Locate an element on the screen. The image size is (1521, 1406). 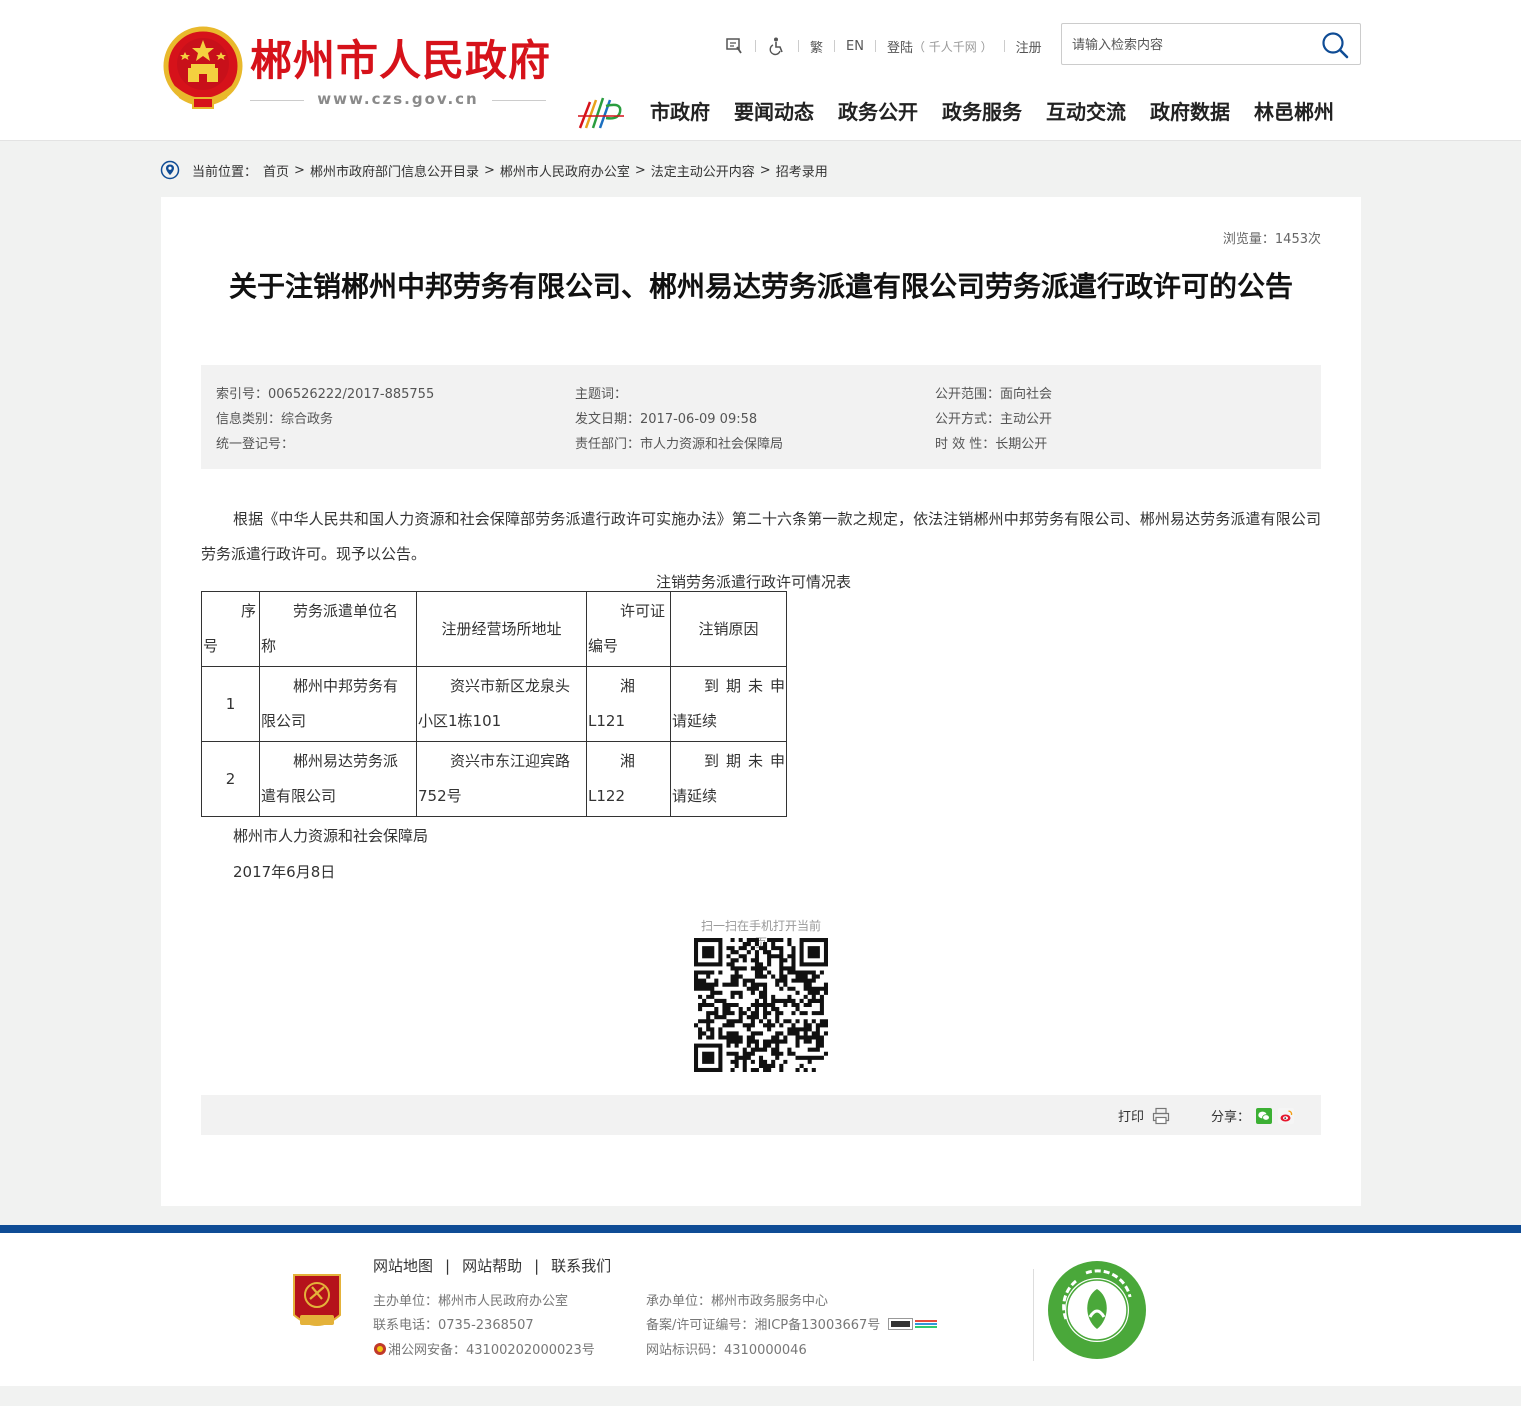
header-unit-name: 劳务派遣单位名 称 is located at coordinates (338, 629).